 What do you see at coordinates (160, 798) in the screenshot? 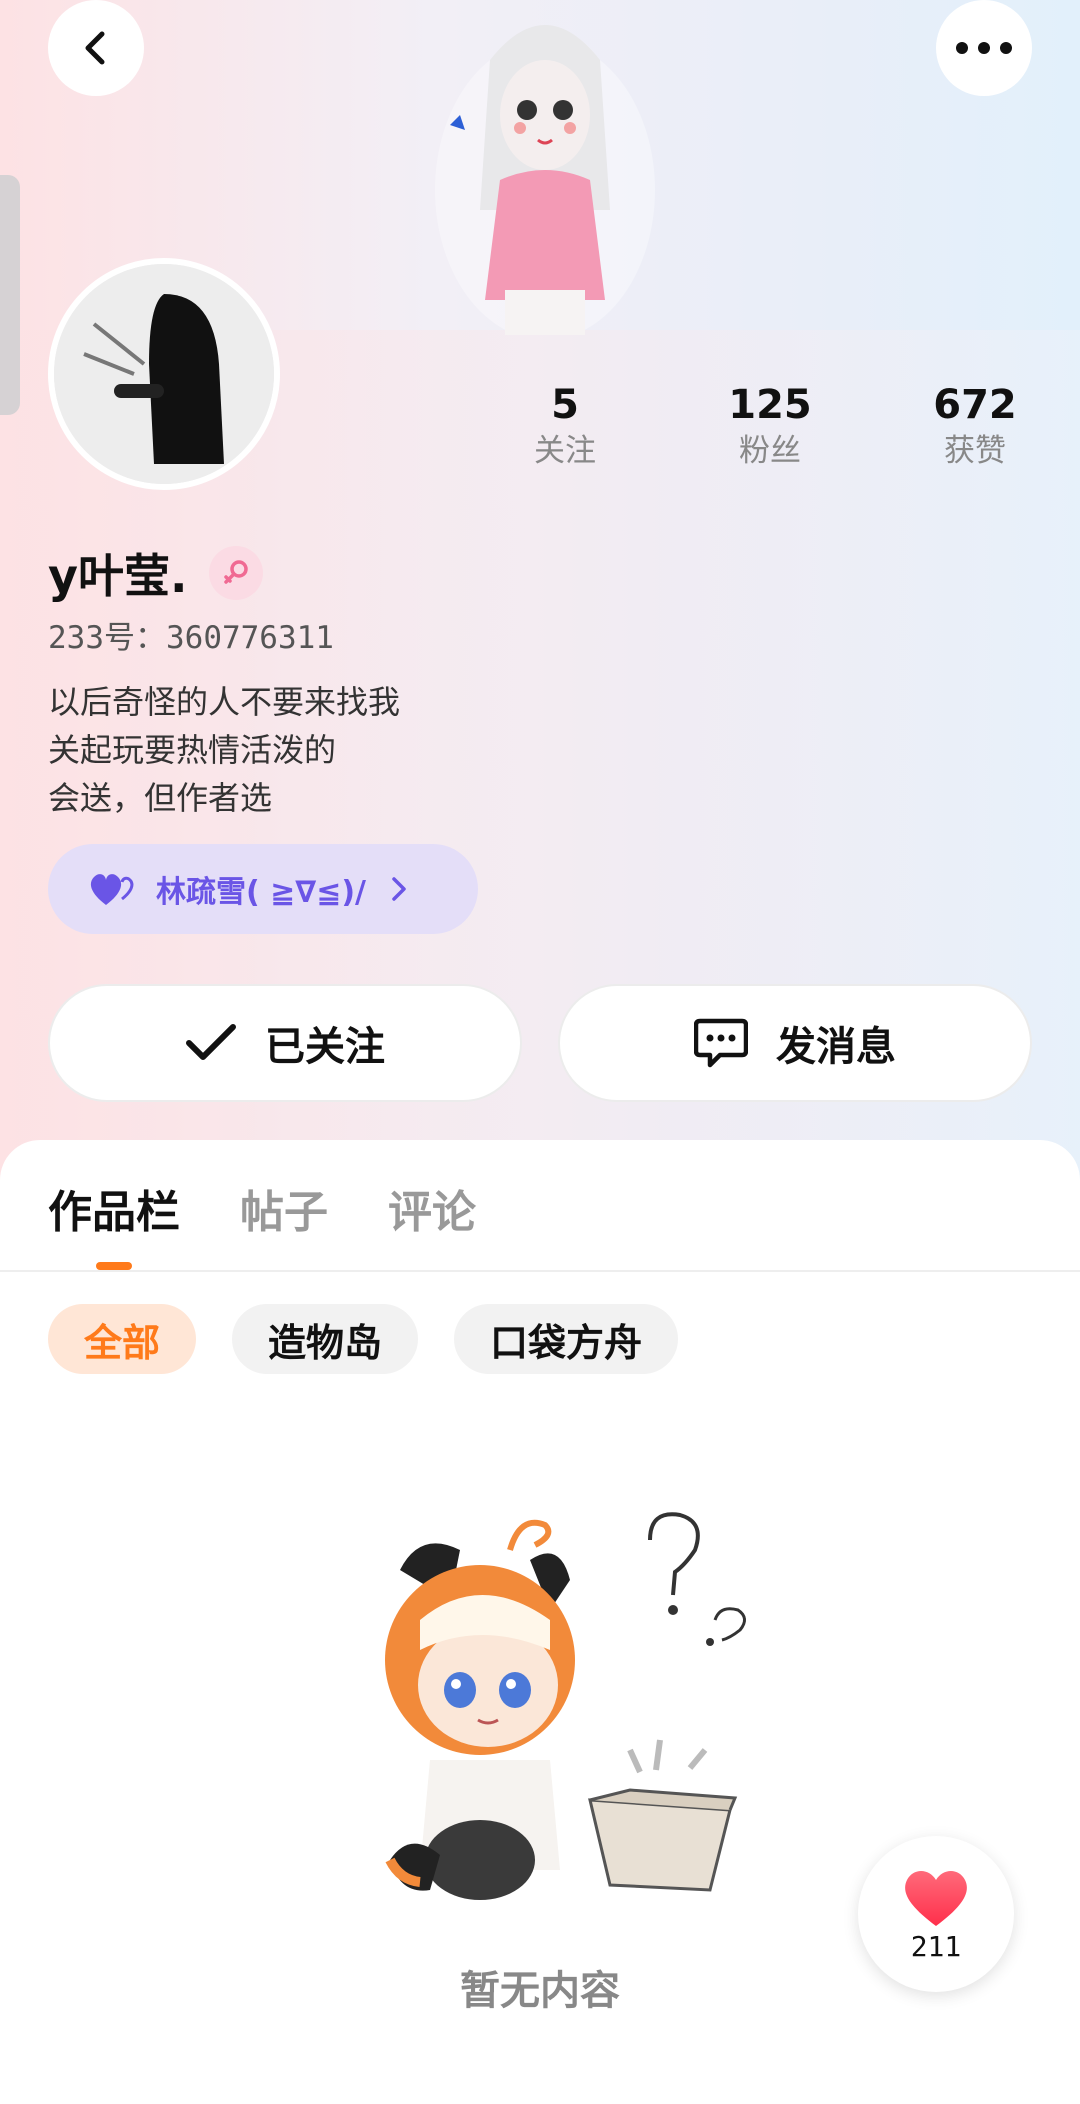
I see `bio-line: 会送，但作者选` at bounding box center [160, 798].